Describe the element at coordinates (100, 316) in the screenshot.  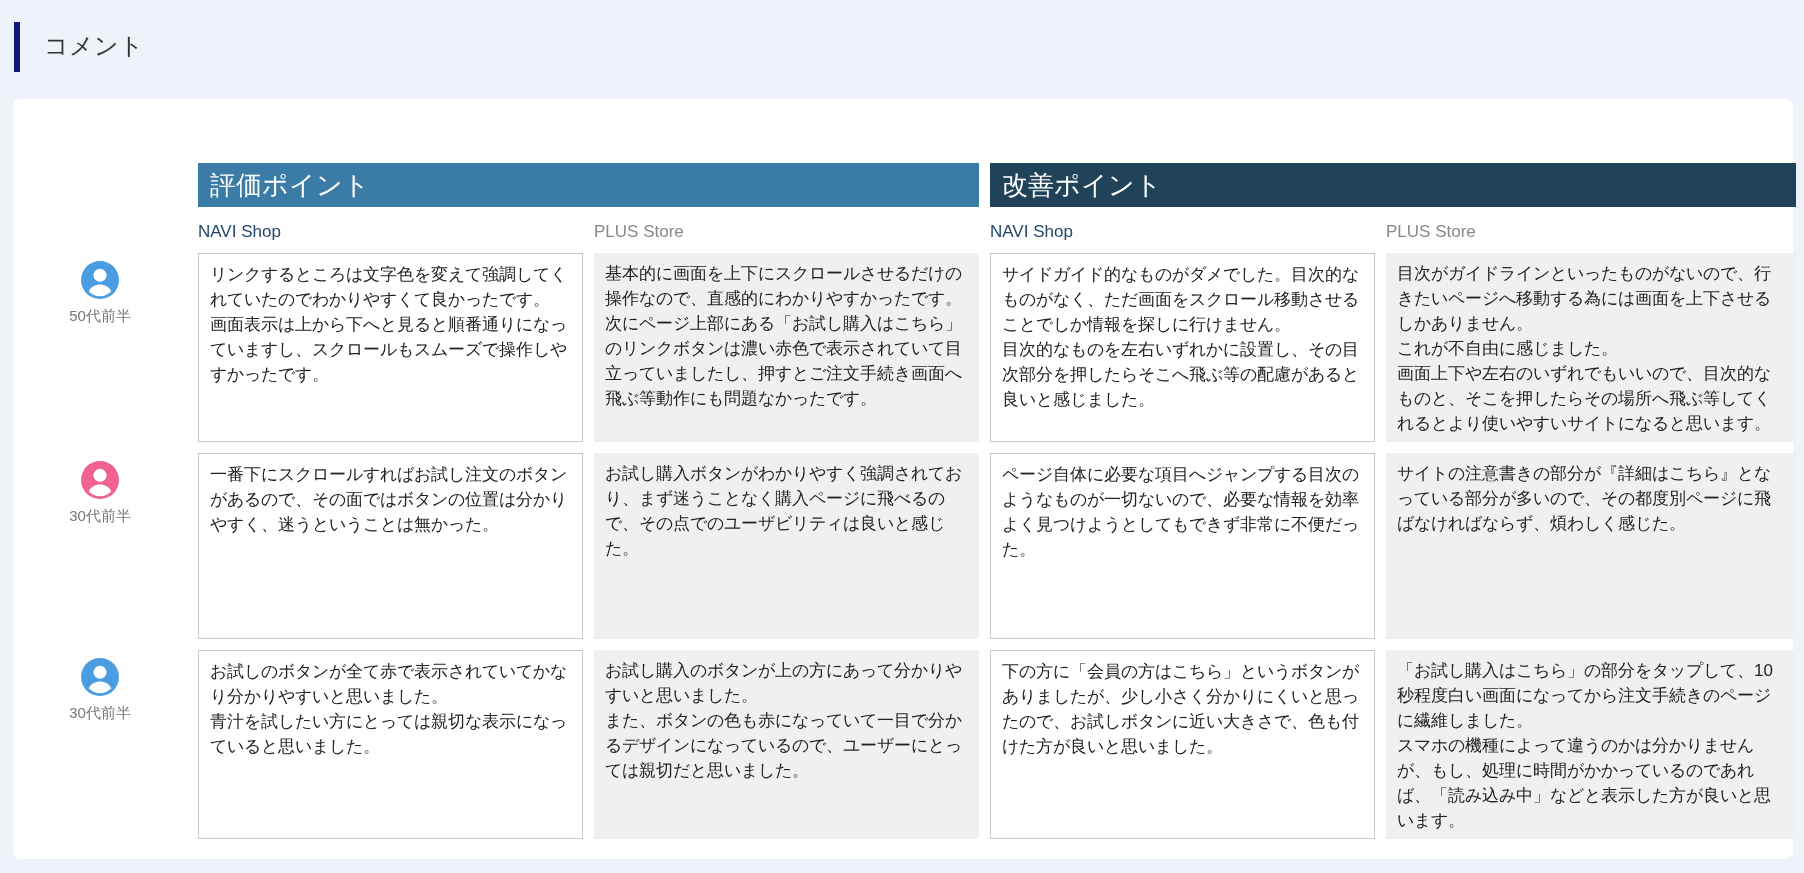
I see `age-label: 50代前半` at that location.